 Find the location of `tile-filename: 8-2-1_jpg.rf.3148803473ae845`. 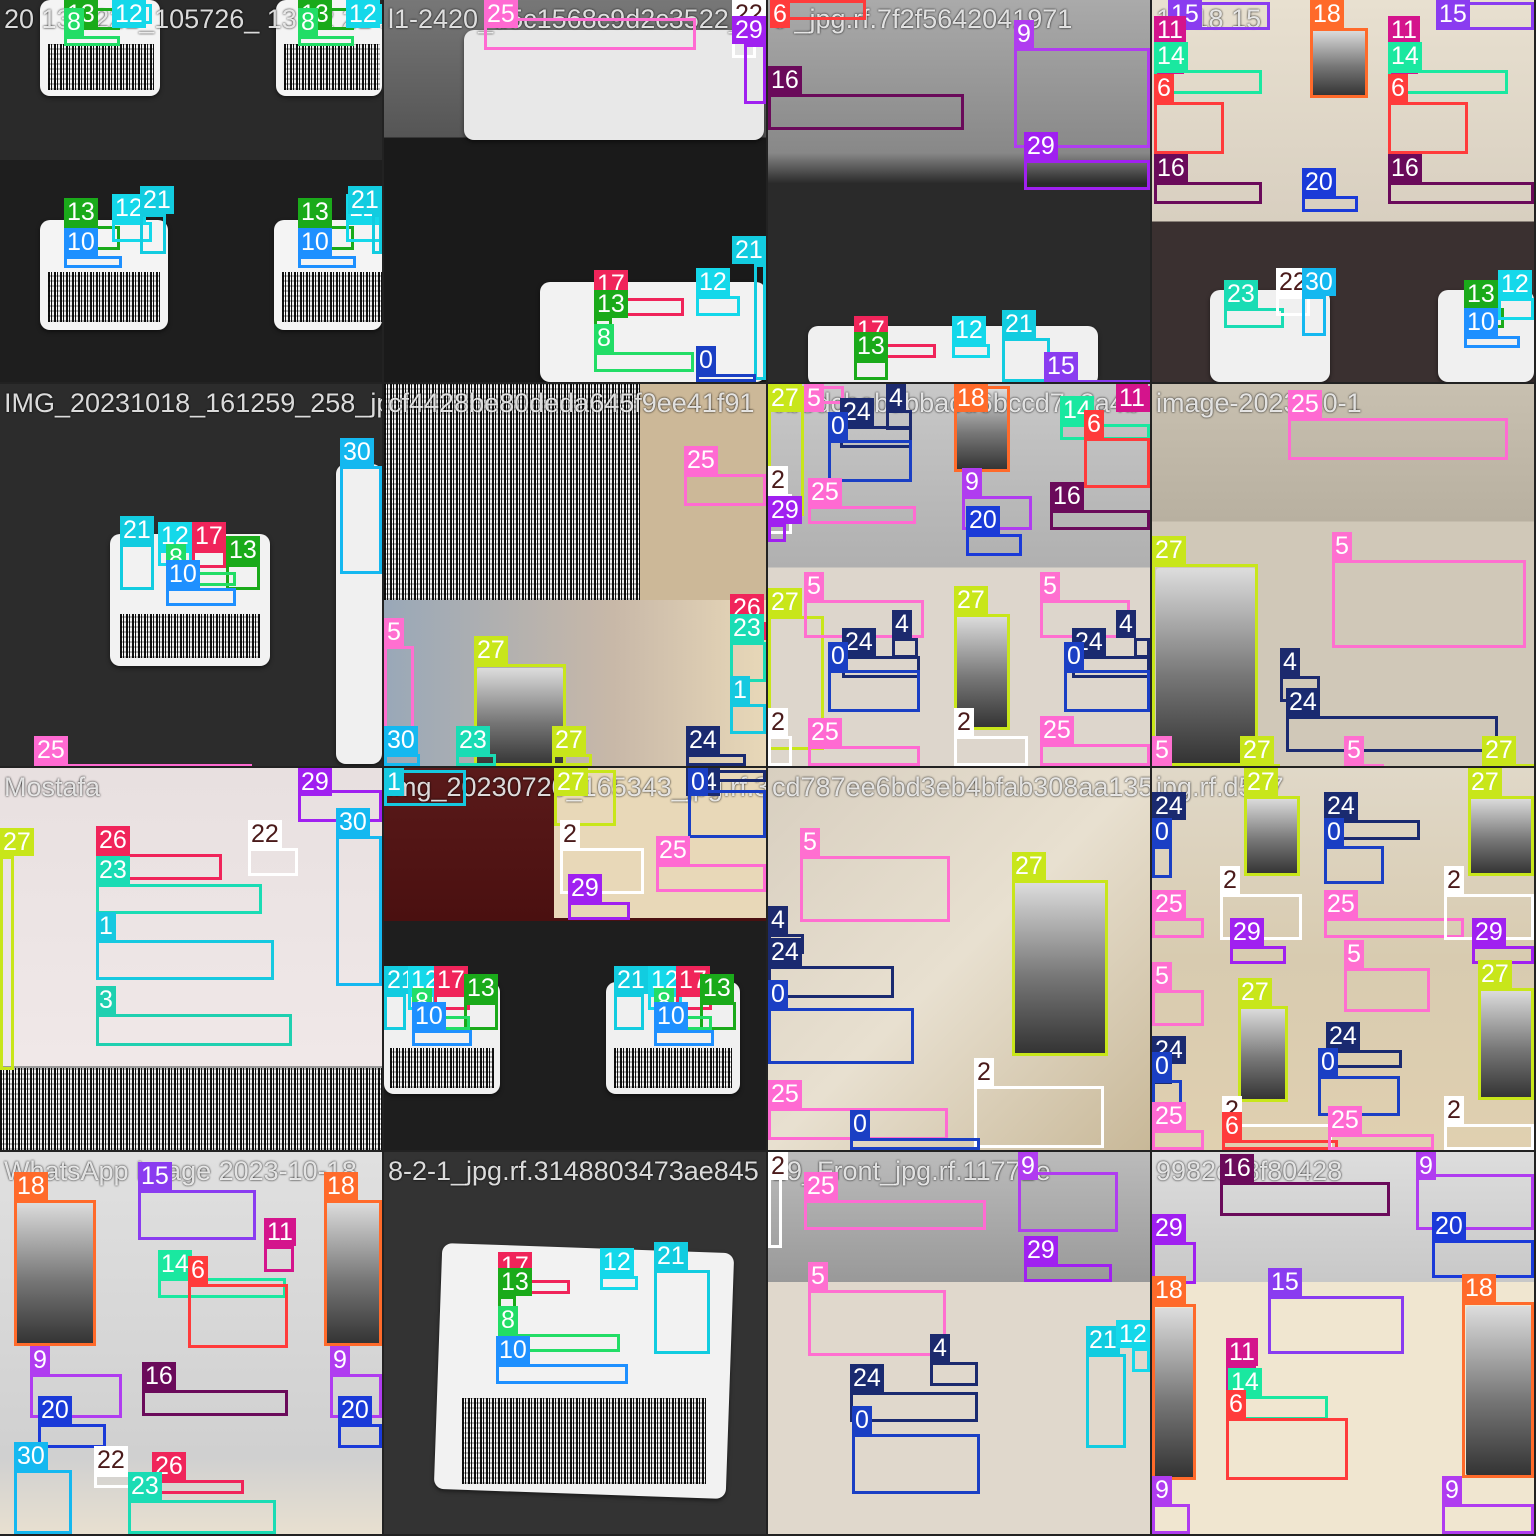

tile-filename: 8-2-1_jpg.rf.3148803473ae845 is located at coordinates (573, 1171).